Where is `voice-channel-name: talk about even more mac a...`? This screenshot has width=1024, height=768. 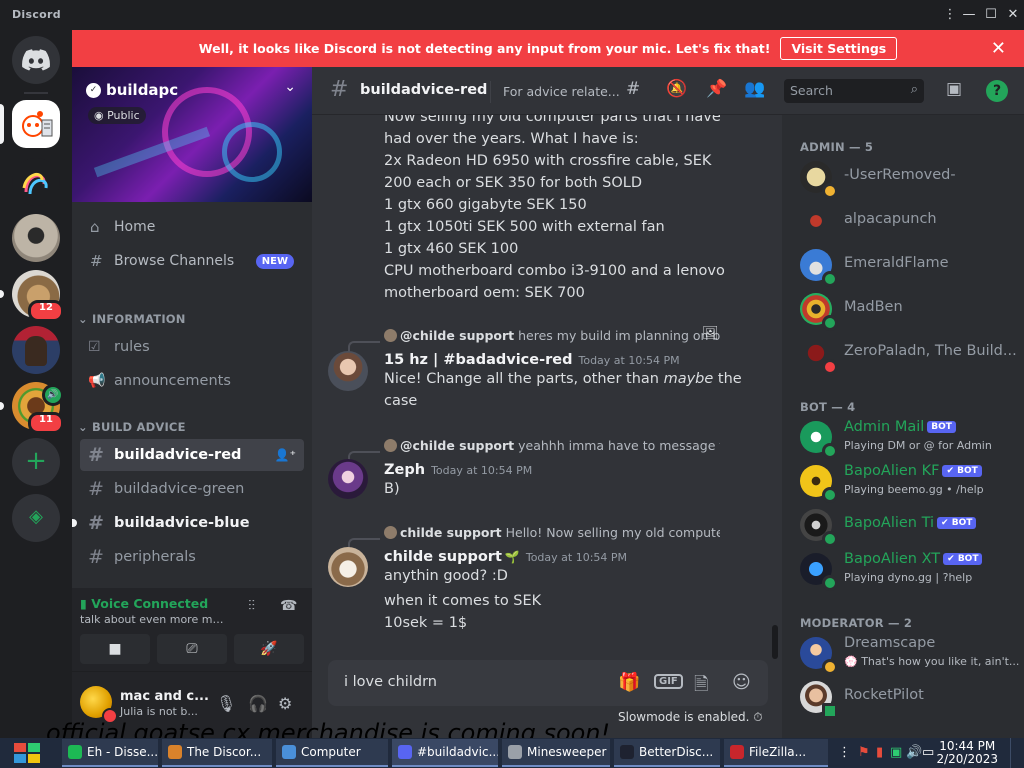 voice-channel-name: talk about even more mac a... is located at coordinates (155, 619).